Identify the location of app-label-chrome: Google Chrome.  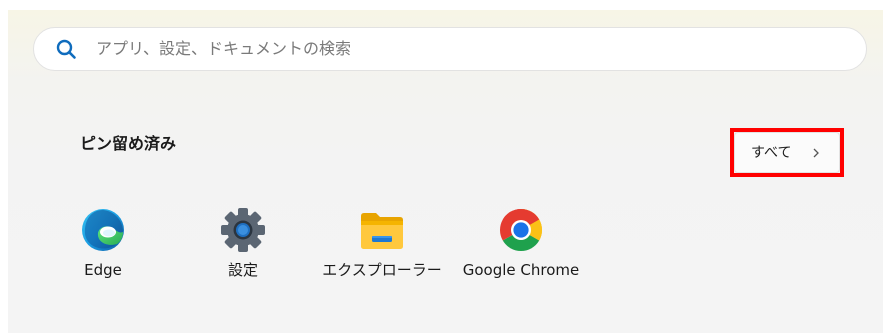
(521, 270).